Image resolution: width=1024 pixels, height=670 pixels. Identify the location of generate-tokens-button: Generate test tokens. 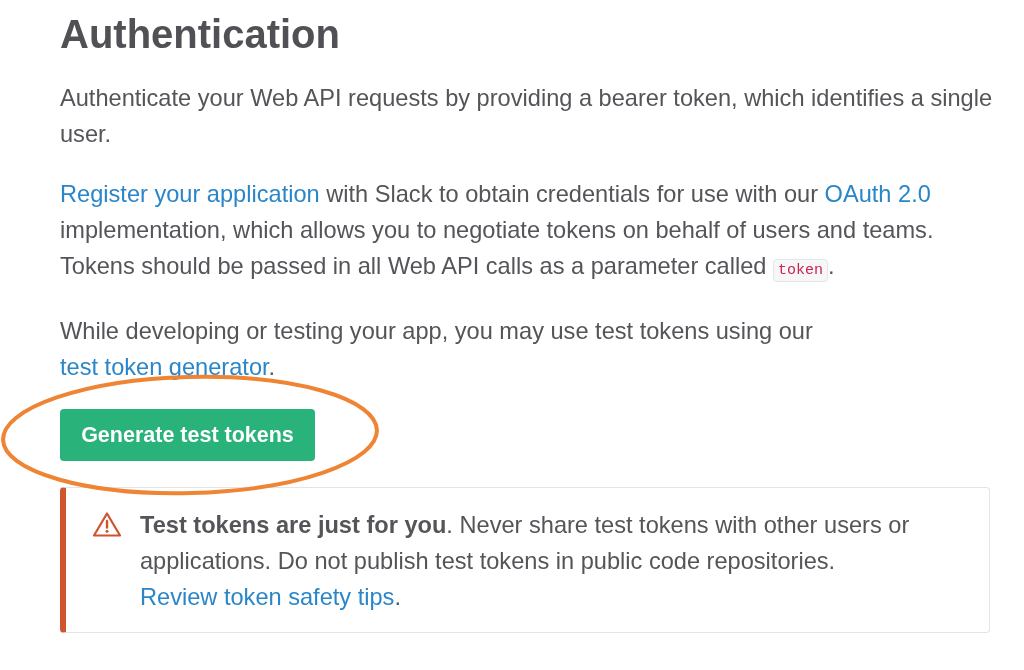
(187, 435).